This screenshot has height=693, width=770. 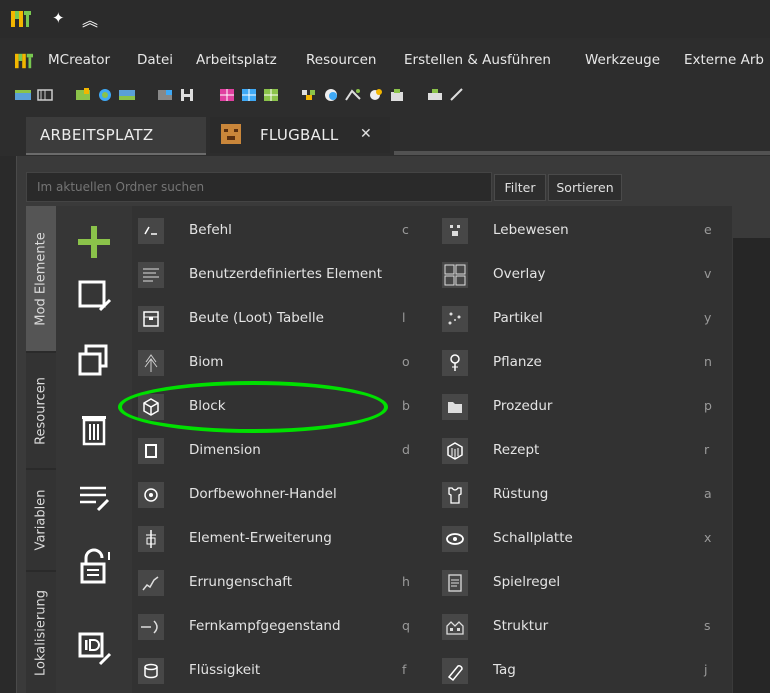 What do you see at coordinates (94, 362) in the screenshot?
I see `duplicate-icon` at bounding box center [94, 362].